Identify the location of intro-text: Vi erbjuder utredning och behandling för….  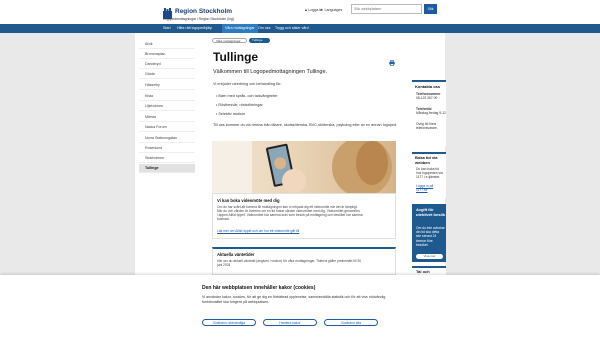
(247, 84).